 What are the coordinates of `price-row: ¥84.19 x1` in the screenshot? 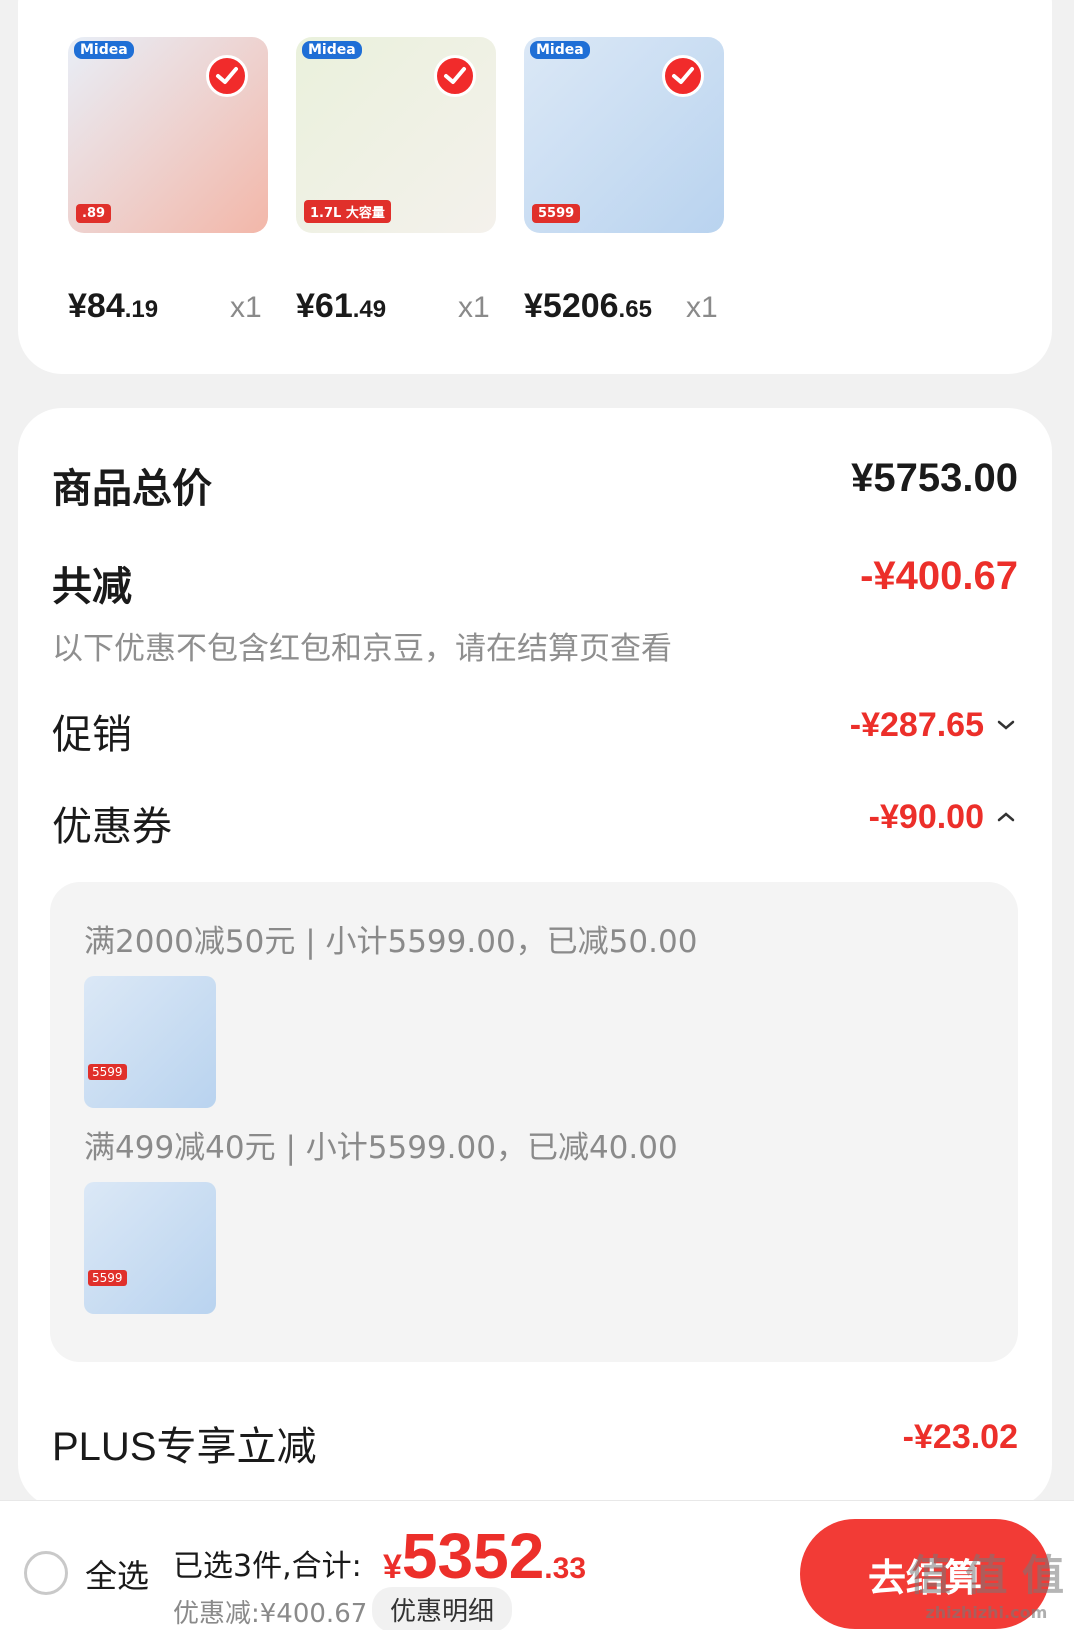 It's located at (183, 307).